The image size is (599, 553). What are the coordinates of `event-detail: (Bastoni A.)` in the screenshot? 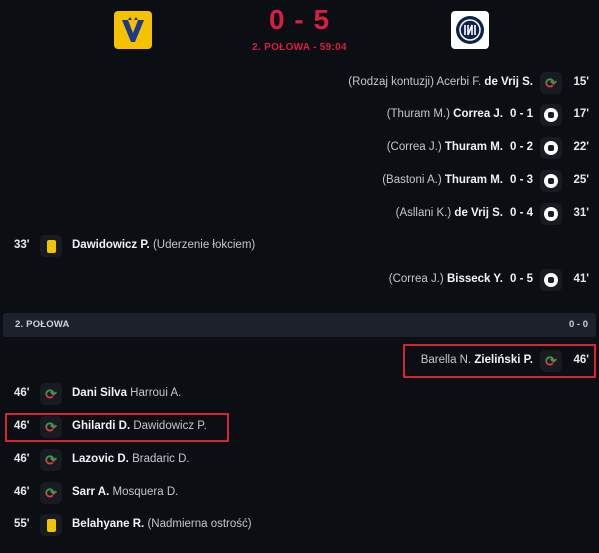 It's located at (412, 180).